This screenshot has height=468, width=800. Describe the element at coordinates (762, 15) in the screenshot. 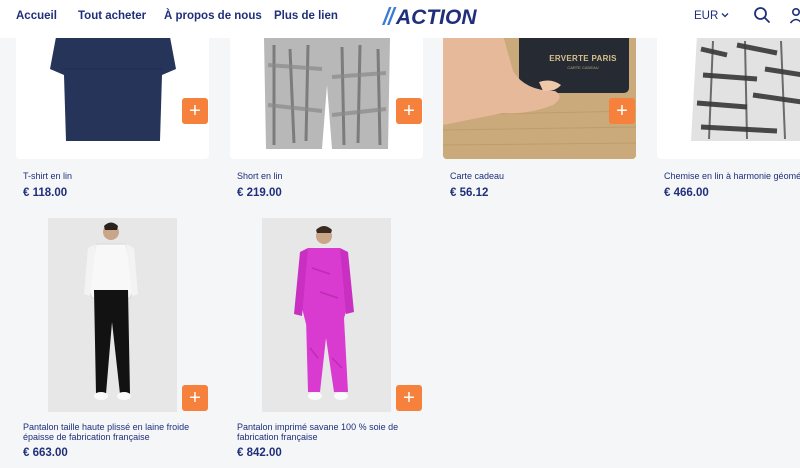

I see `search-icon` at that location.